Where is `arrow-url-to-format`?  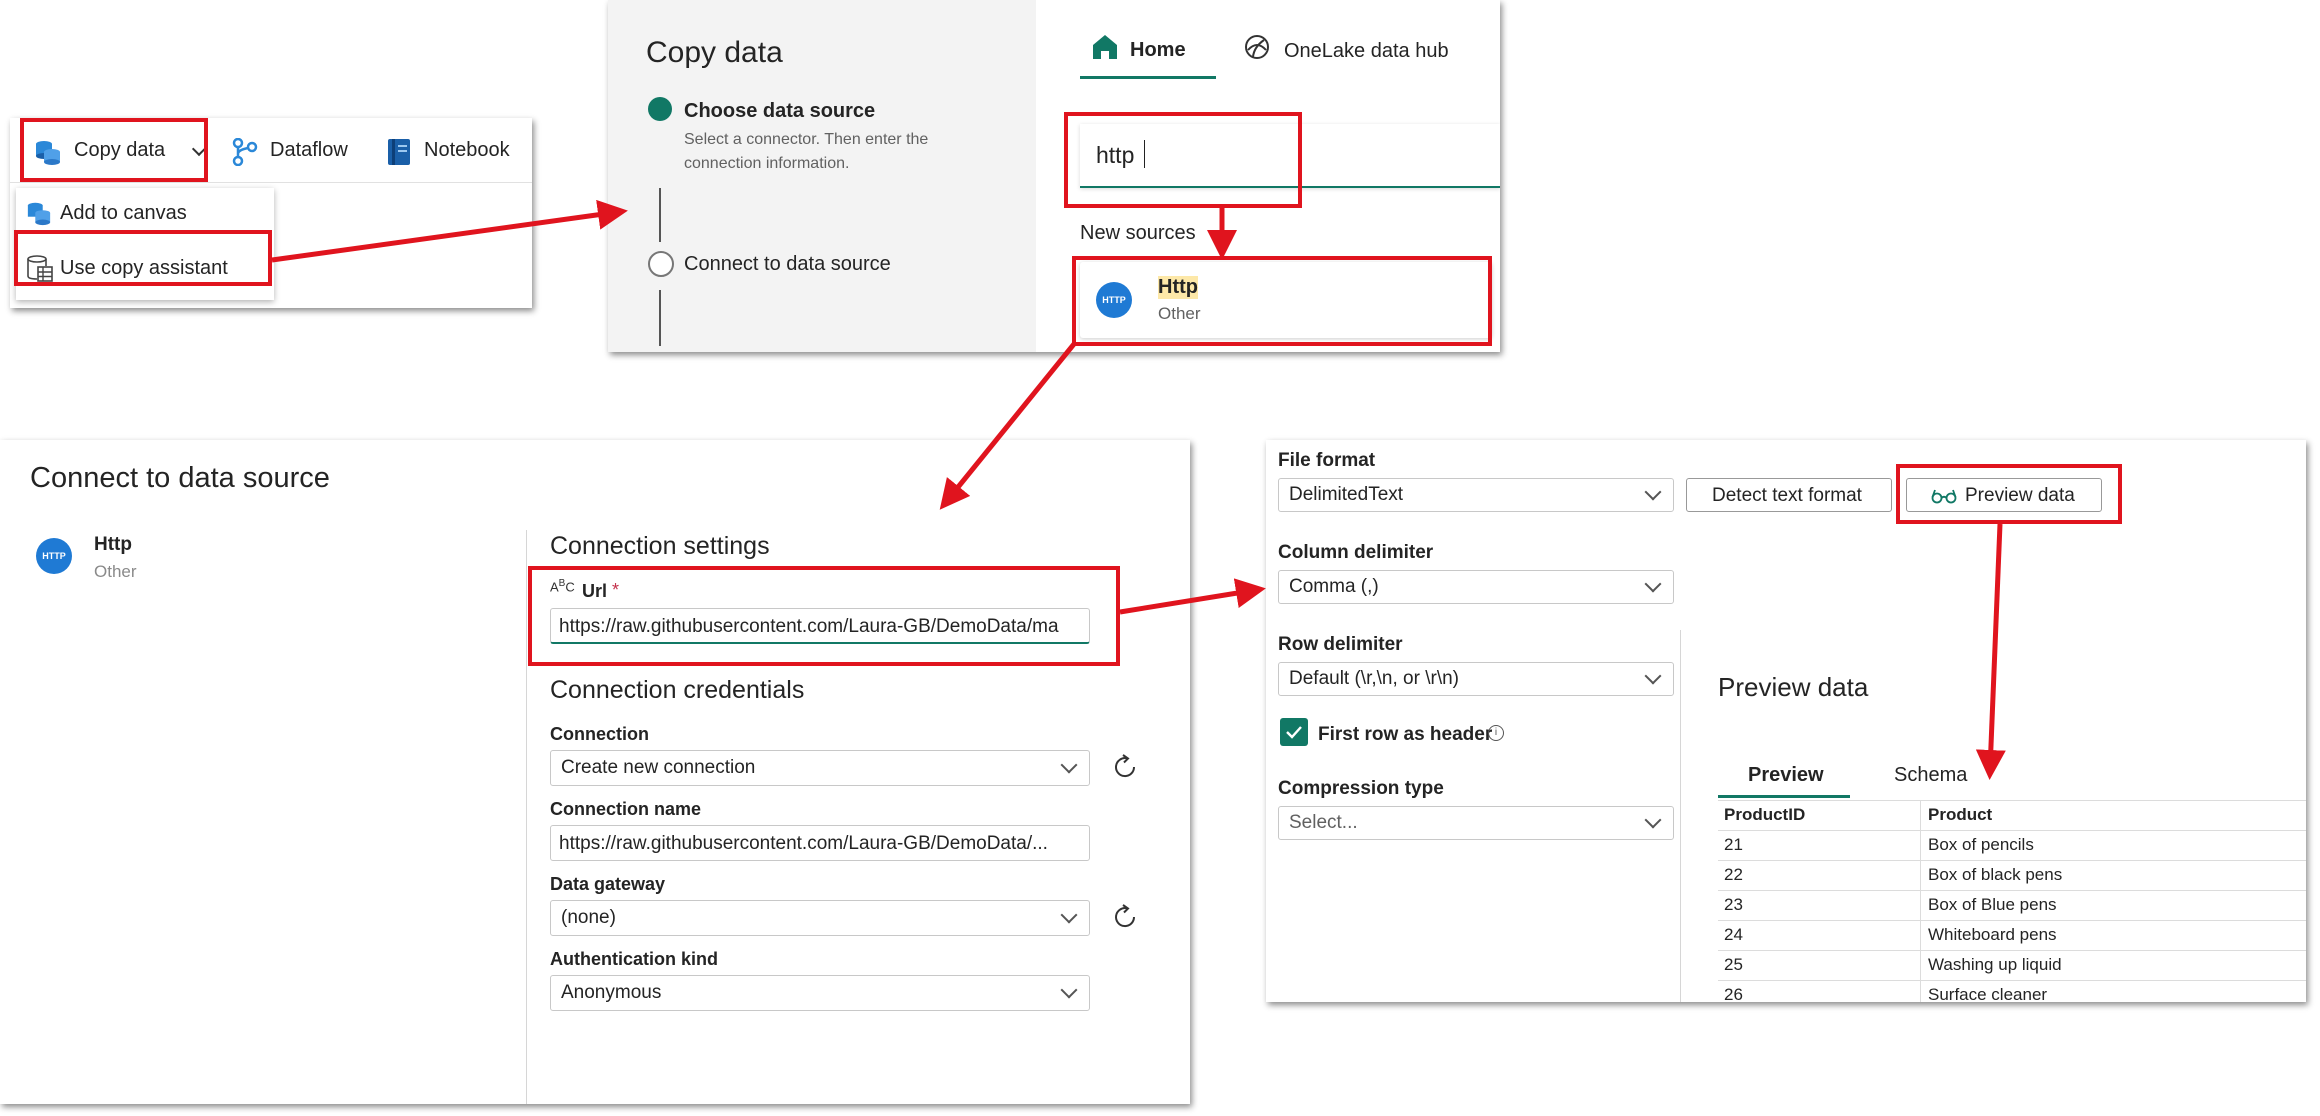
arrow-url-to-format is located at coordinates (1192, 596).